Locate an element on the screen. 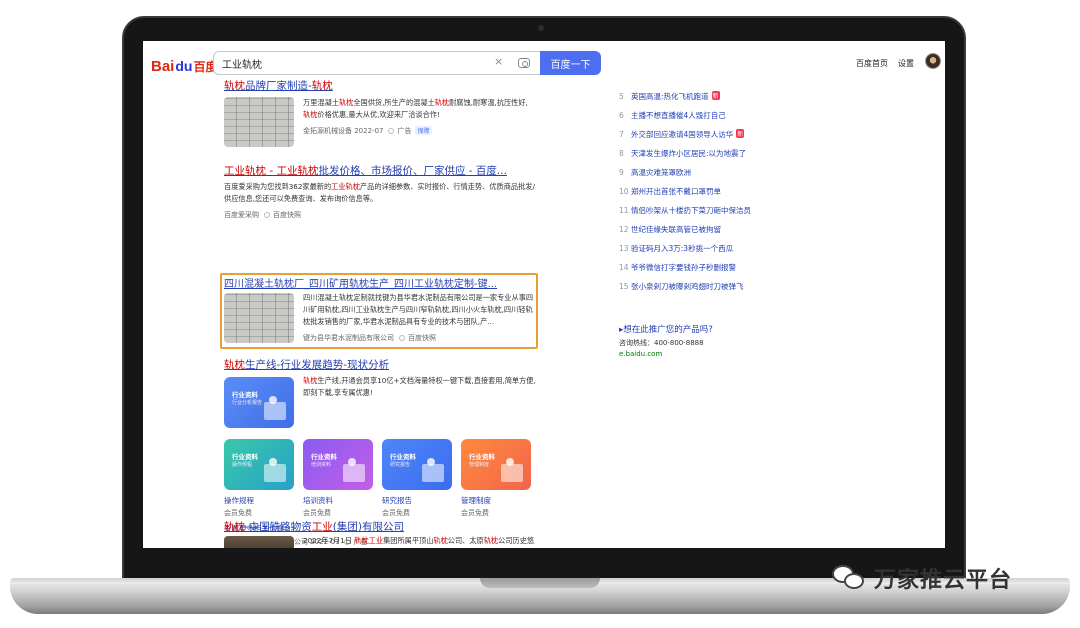 This screenshot has height=628, width=1080. hot-item: 14 爷爷微信打字要钱孙子秒删报警 is located at coordinates (677, 267).